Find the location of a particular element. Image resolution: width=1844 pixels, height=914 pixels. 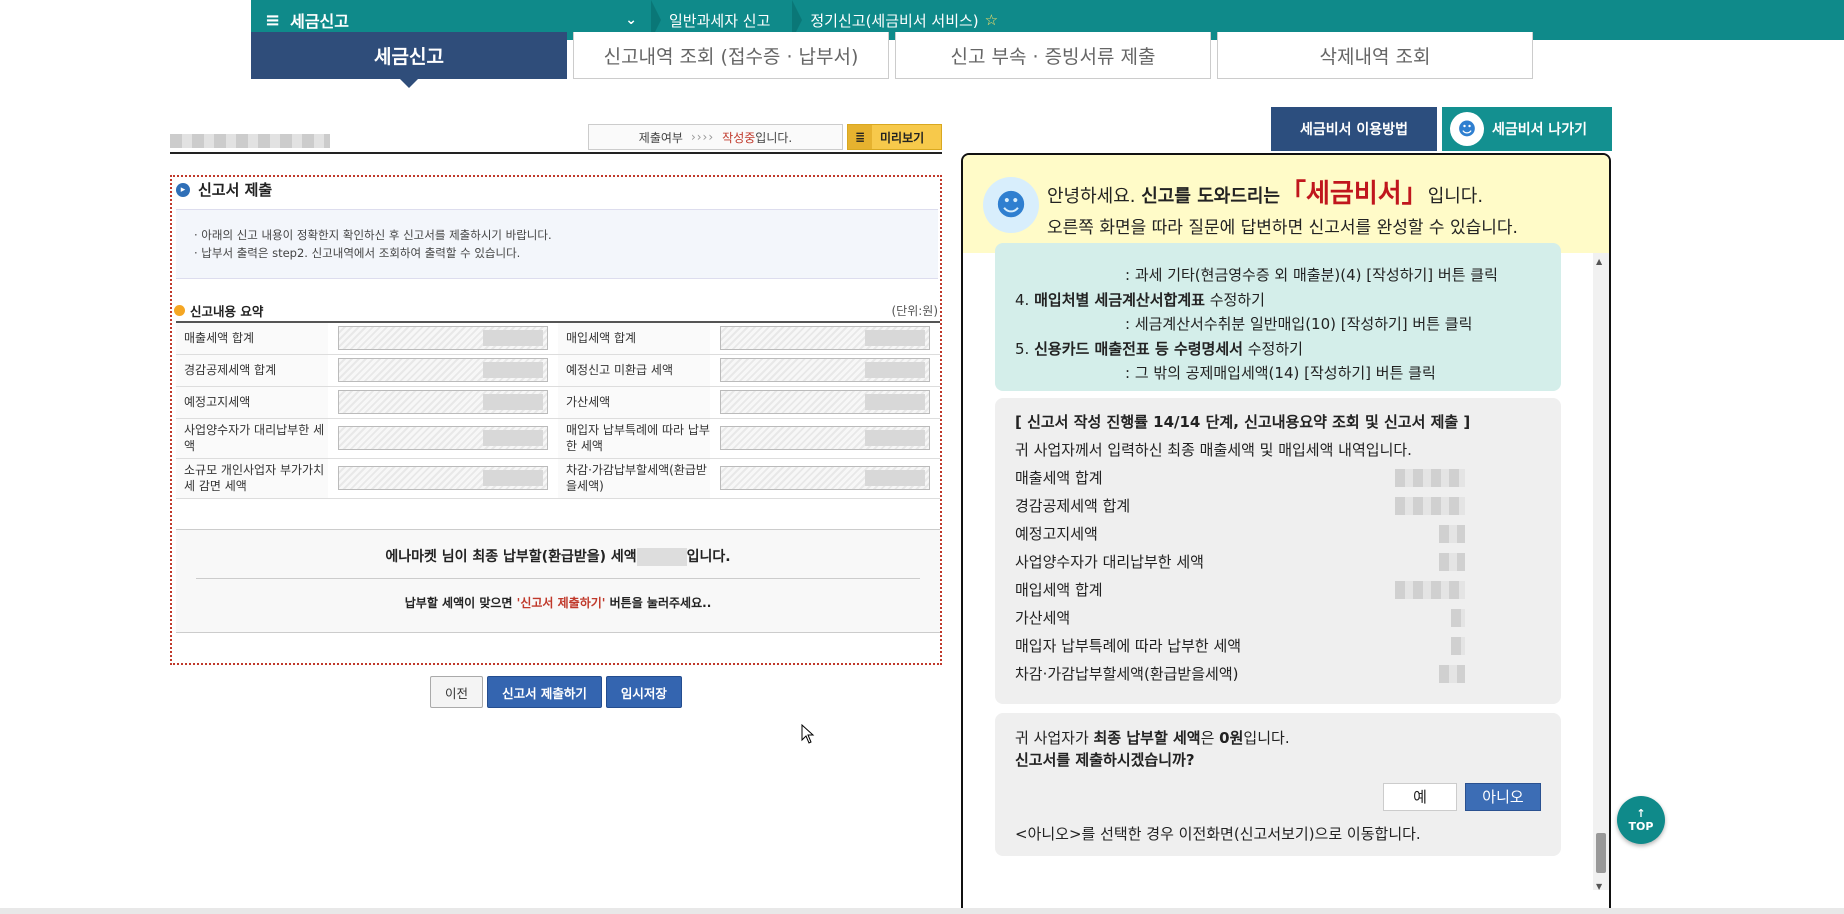

page-bottom-edge is located at coordinates (922, 911).